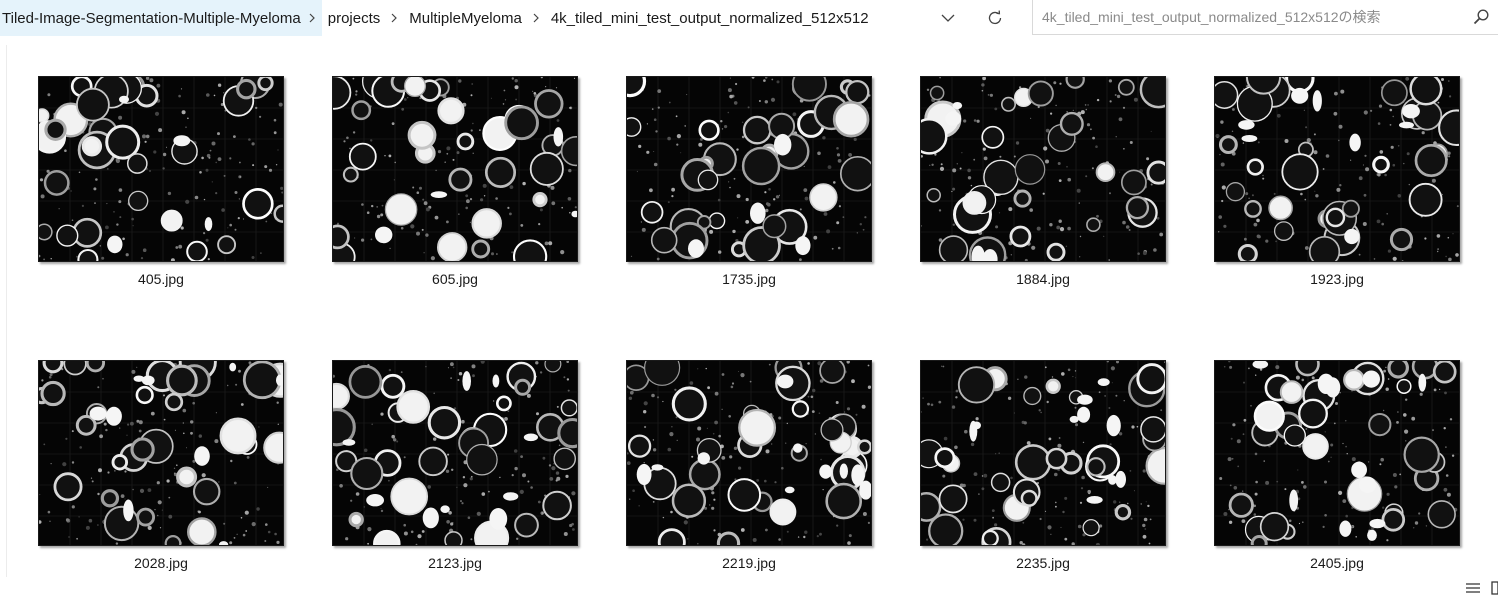 Image resolution: width=1498 pixels, height=597 pixels. I want to click on refresh-button, so click(995, 18).